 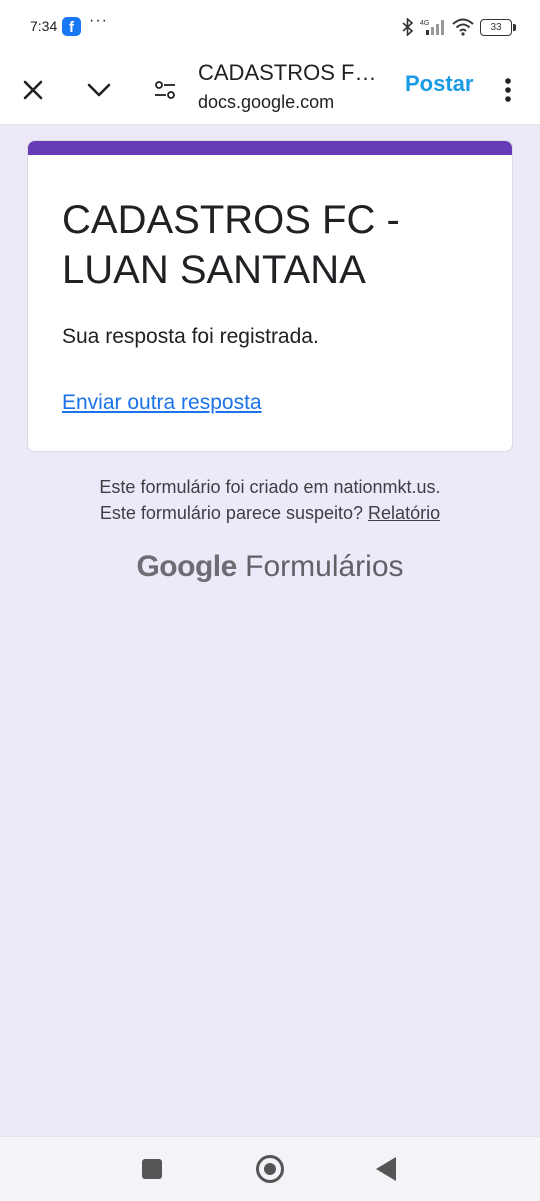 I want to click on more-vert-icon, so click(x=508, y=90).